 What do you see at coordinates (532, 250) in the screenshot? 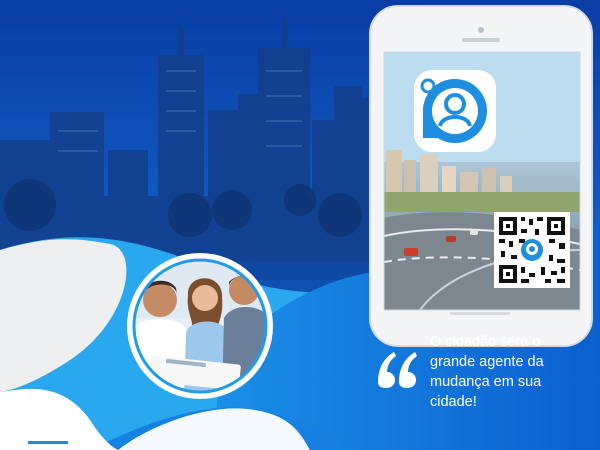
I see `qr-code-icon` at bounding box center [532, 250].